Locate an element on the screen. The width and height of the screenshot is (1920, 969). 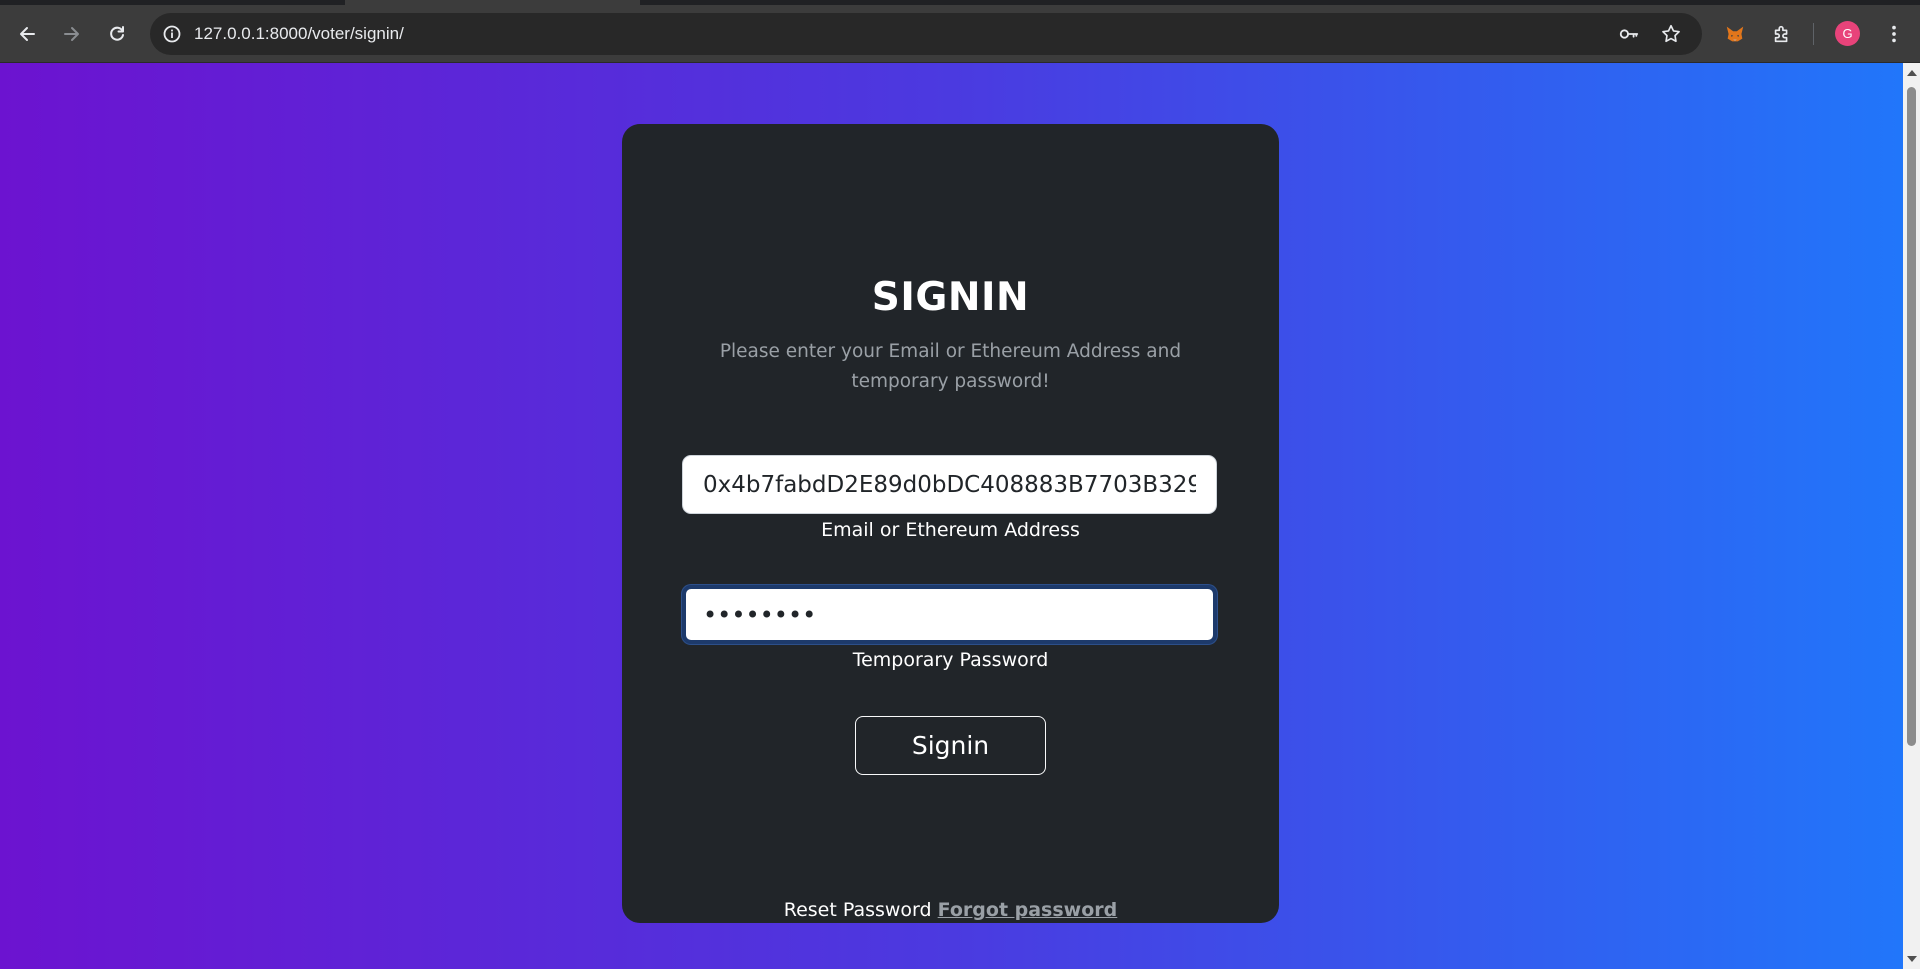
password-label: Temporary Password is located at coordinates (950, 660).